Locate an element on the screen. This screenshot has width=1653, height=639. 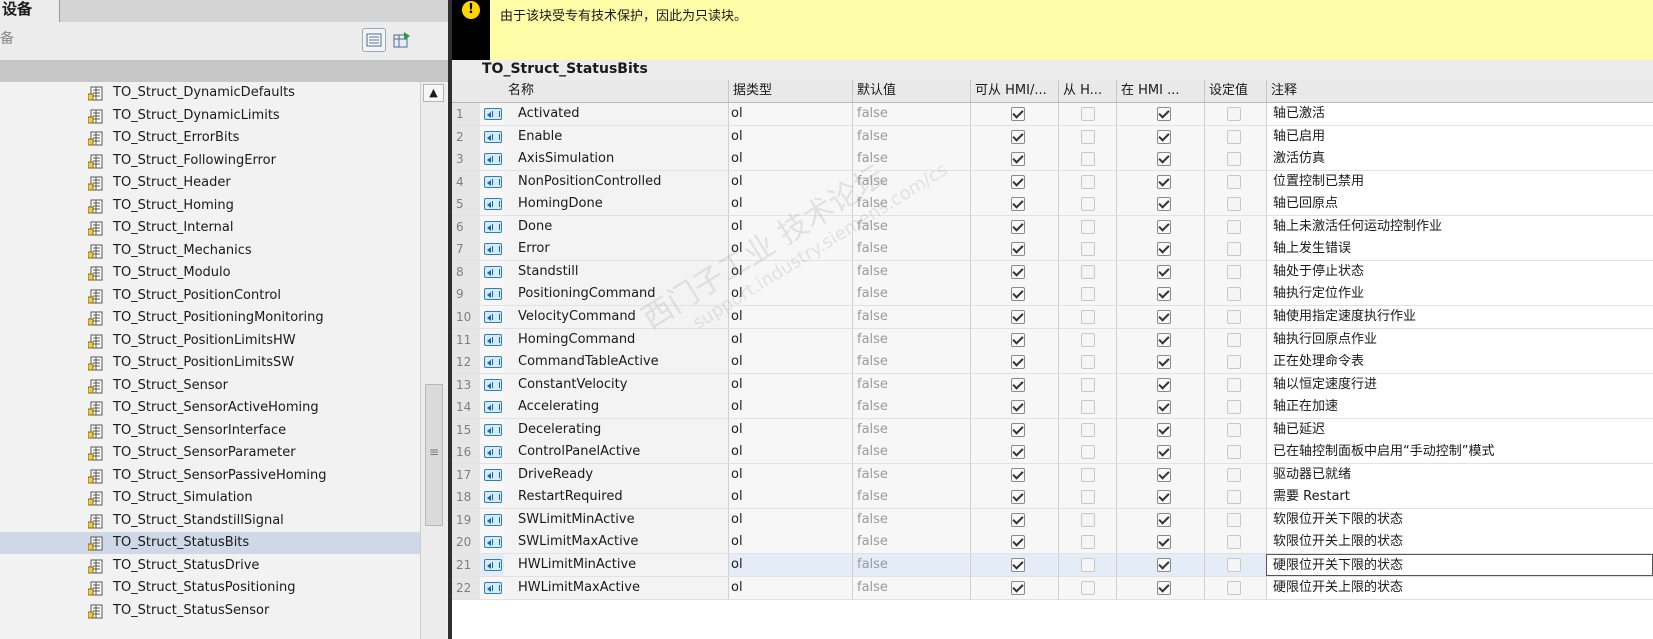
table-row: 7 Error ol false 轴上发生错误 is located at coordinates (1052, 250).